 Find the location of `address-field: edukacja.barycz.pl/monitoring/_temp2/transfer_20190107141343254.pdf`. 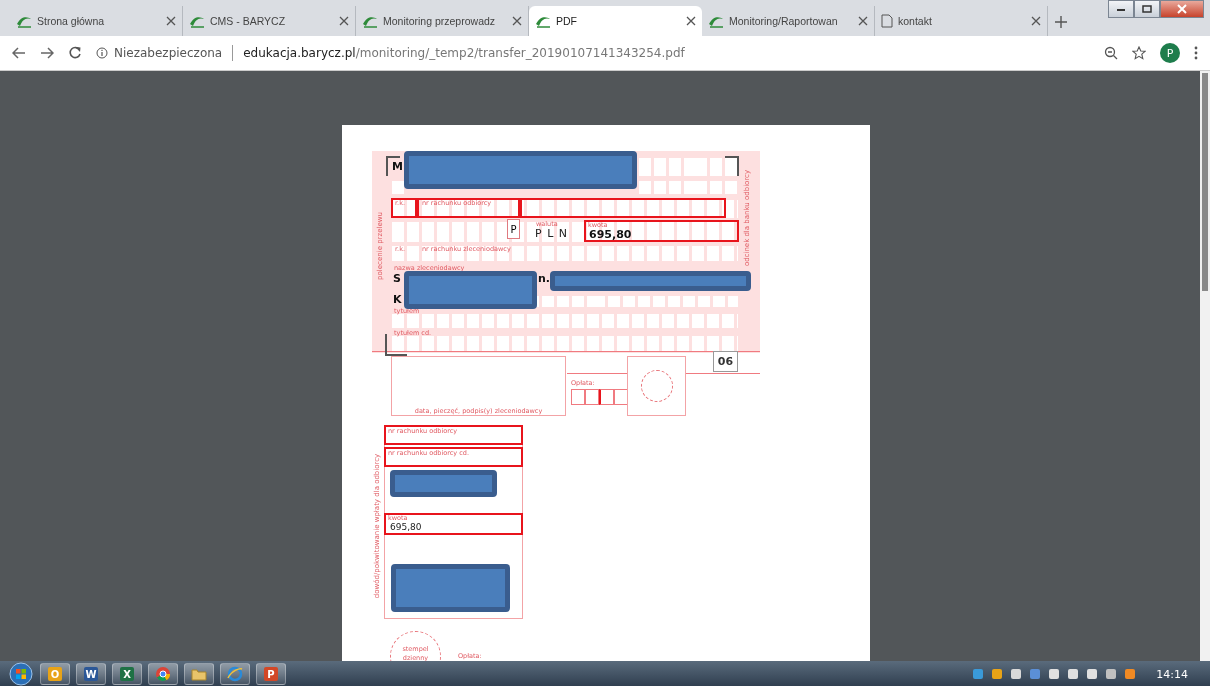

address-field: edukacja.barycz.pl/monitoring/_temp2/transfer_20190107141343254.pdf is located at coordinates (464, 53).